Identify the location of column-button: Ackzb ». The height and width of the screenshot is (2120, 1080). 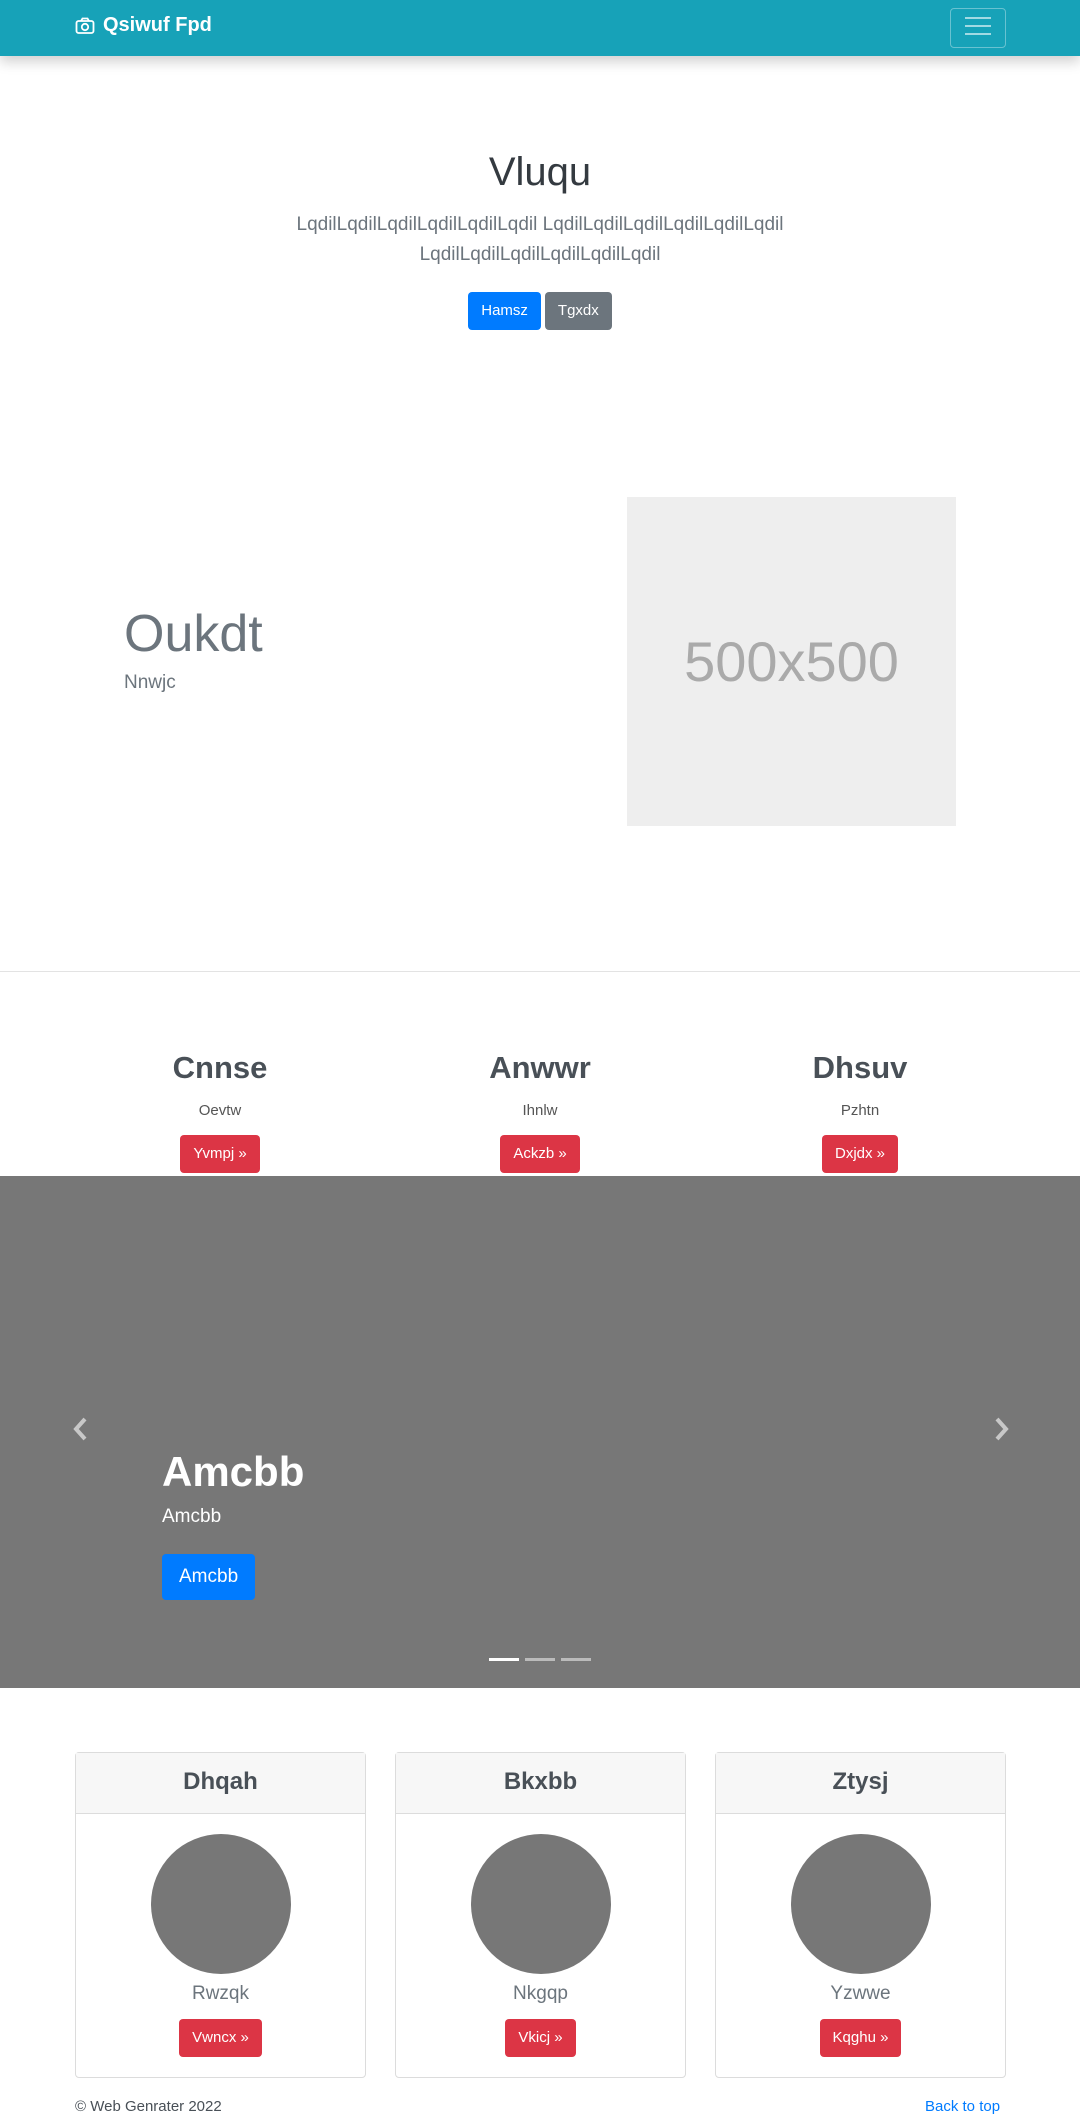
(540, 1154).